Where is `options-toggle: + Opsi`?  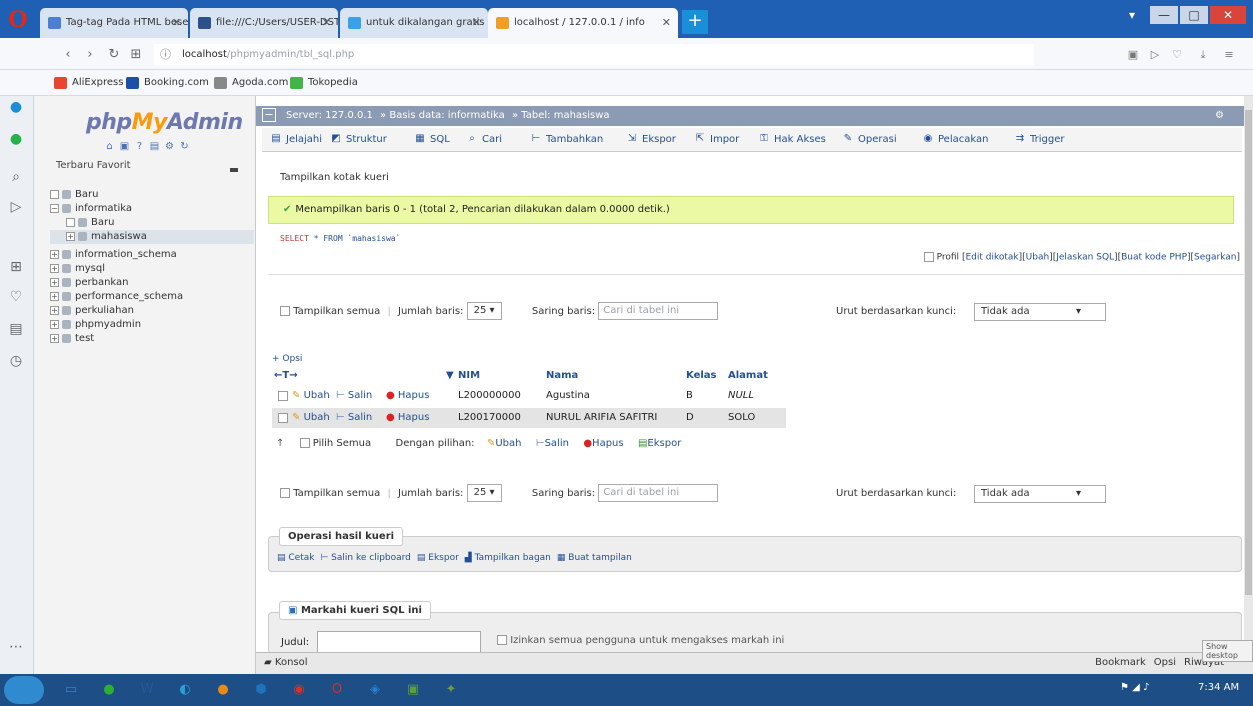 options-toggle: + Opsi is located at coordinates (287, 359).